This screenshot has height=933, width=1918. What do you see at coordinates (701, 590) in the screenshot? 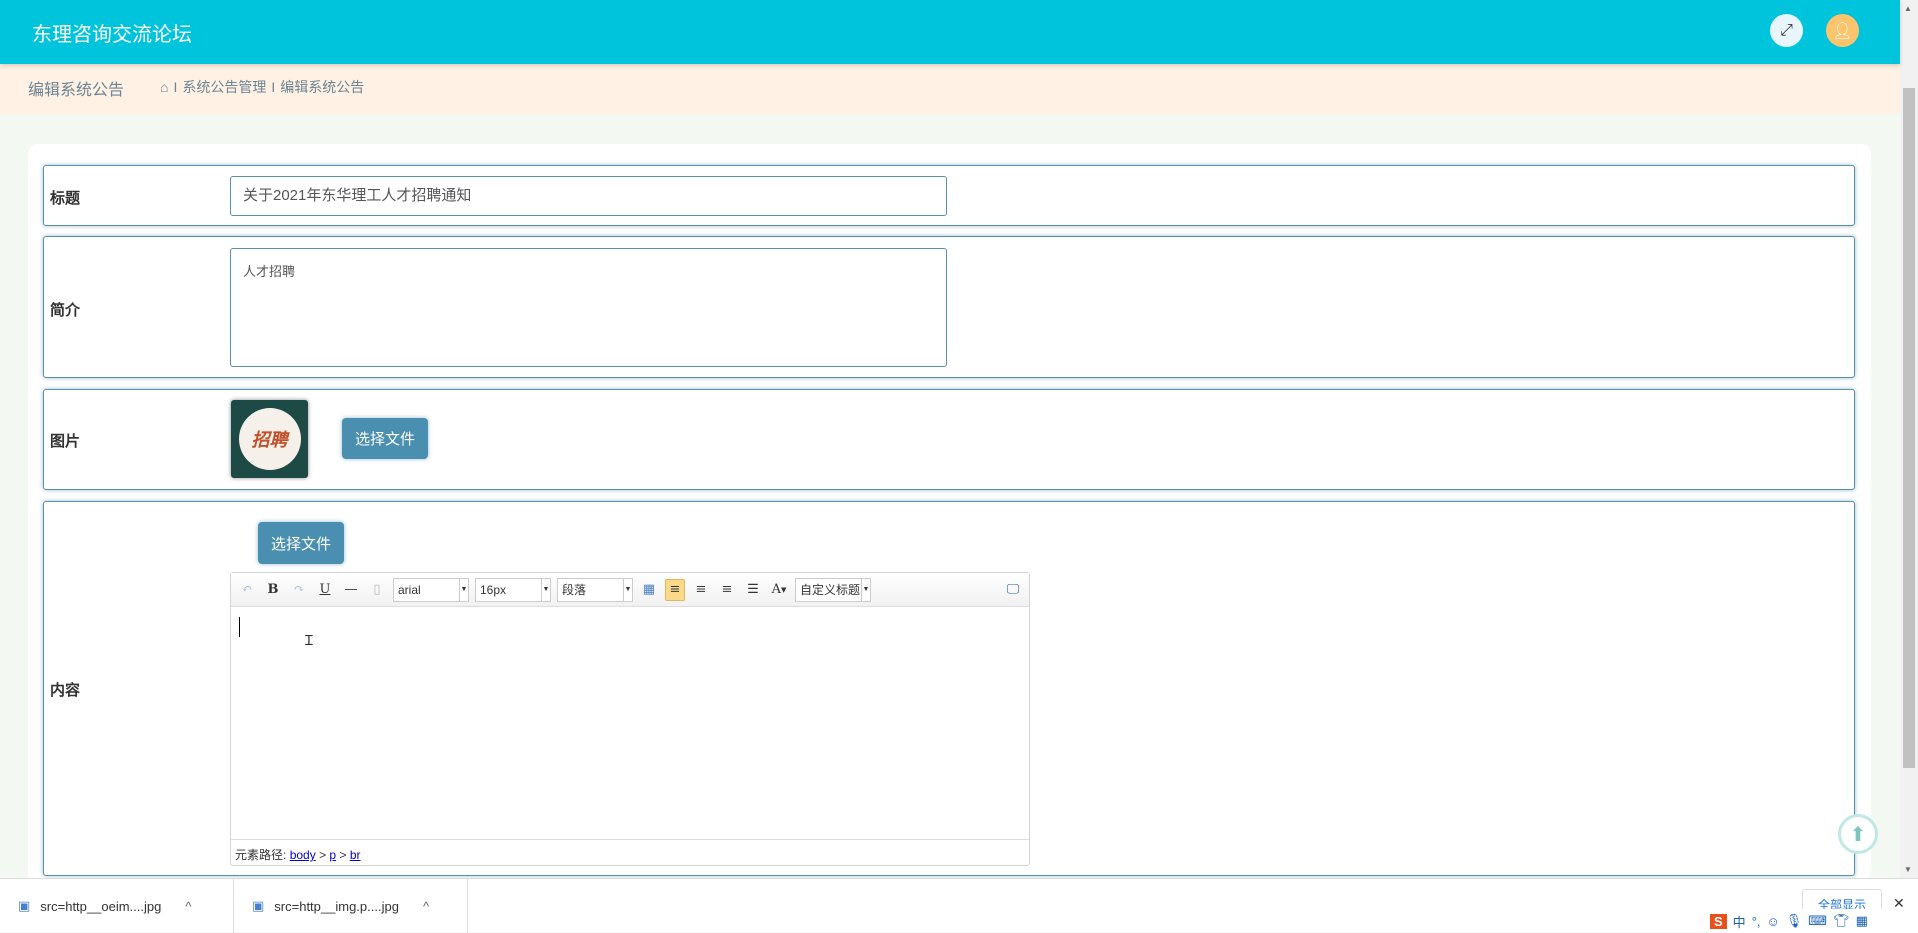
I see `align-right-icon: ≡` at bounding box center [701, 590].